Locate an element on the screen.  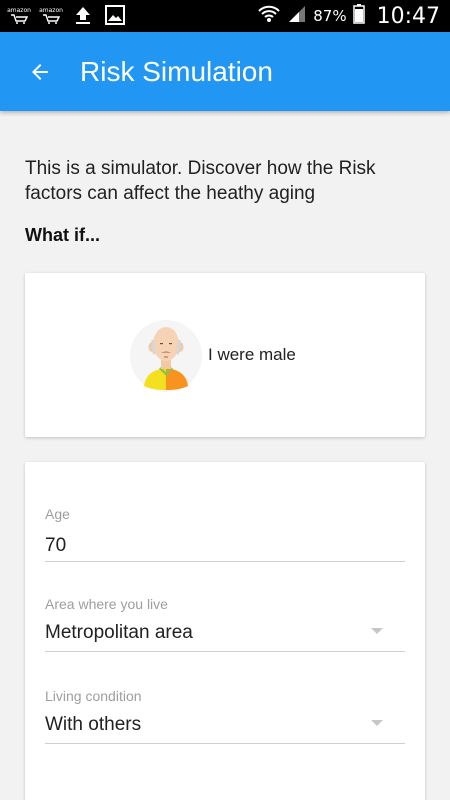
living-condition-dropdown: Living condition With others is located at coordinates (225, 714).